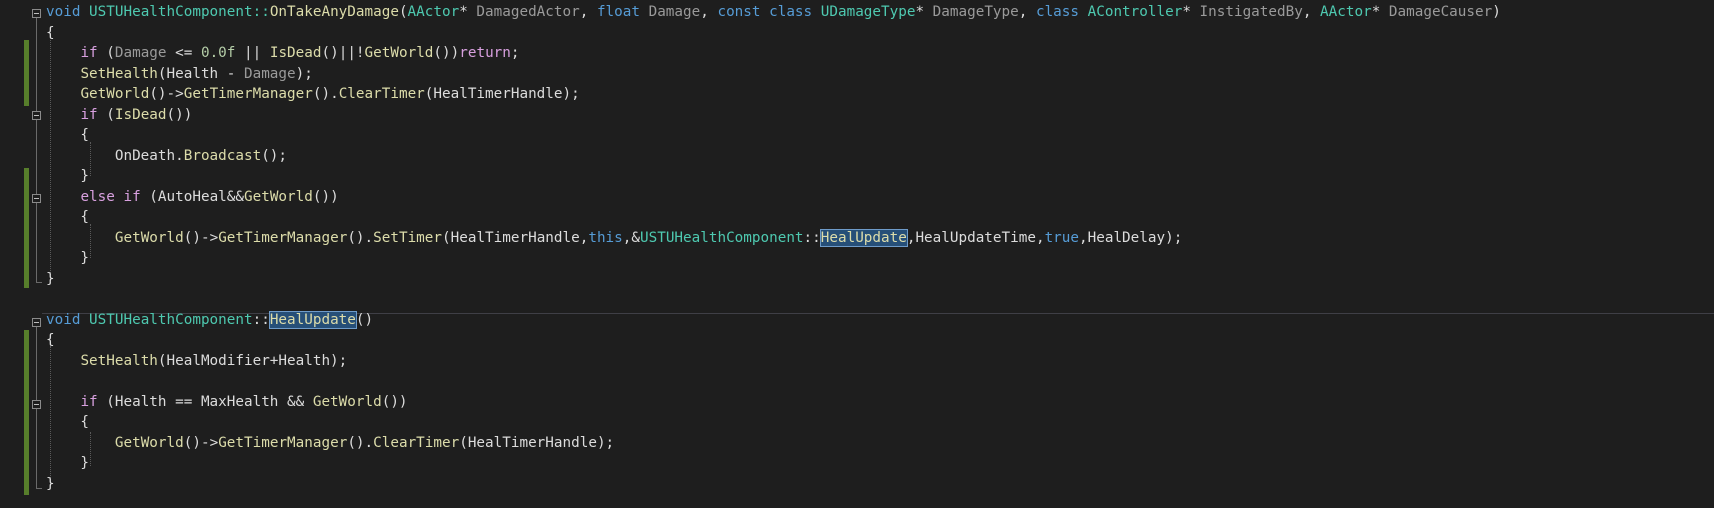  Describe the element at coordinates (1496, 12) in the screenshot. I see `code-token: )` at that location.